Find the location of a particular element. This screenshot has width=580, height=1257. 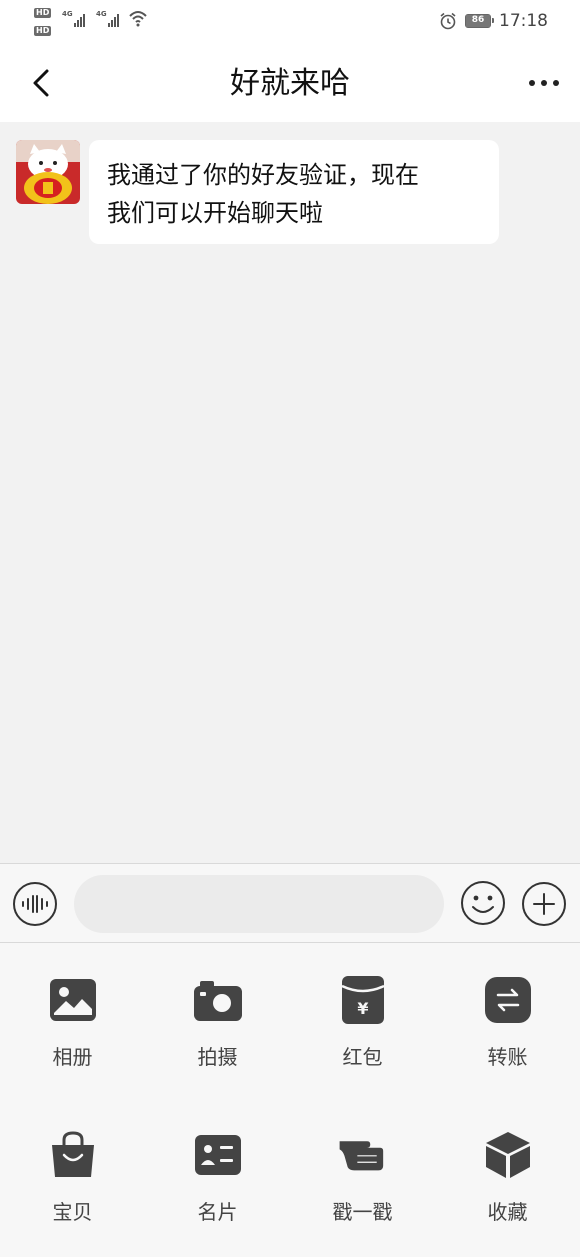

red-packet-icon: ¥ is located at coordinates (363, 1000).